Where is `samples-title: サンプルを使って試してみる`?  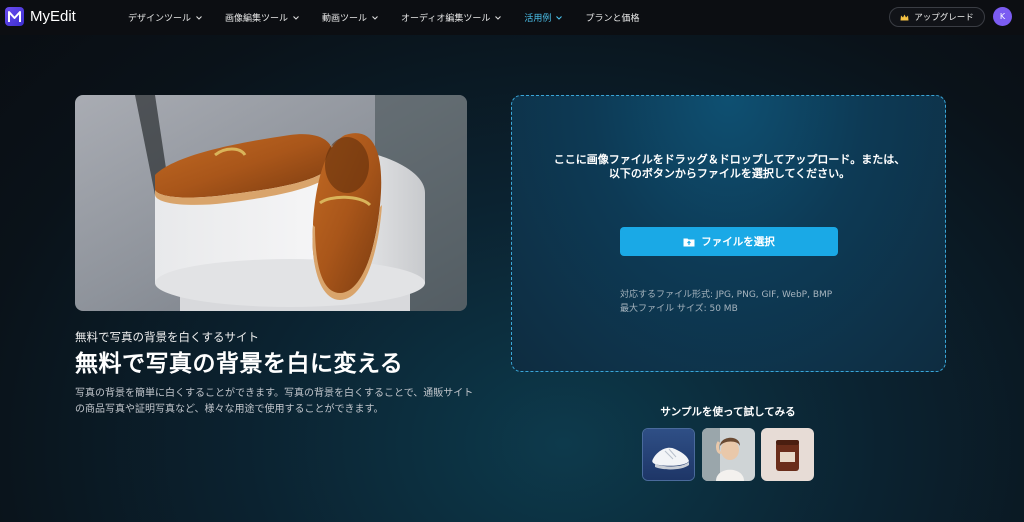 samples-title: サンプルを使って試してみる is located at coordinates (728, 412).